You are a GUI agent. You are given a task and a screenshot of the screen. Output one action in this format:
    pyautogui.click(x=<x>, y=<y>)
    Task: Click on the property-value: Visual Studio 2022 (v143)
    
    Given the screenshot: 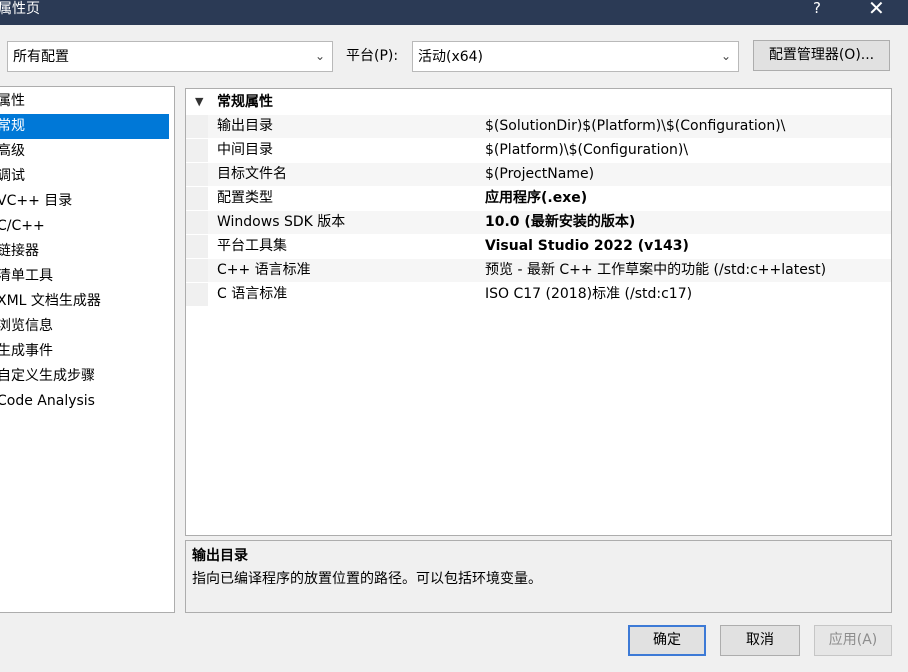 What is the action you would take?
    pyautogui.click(x=587, y=246)
    